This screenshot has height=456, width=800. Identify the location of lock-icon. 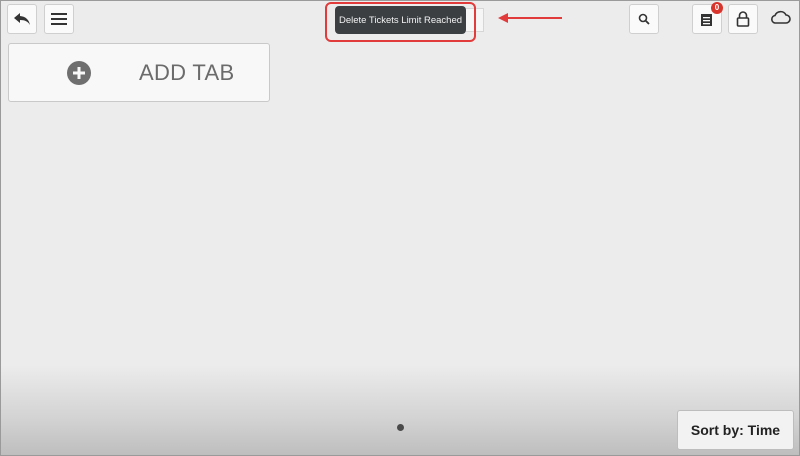
(743, 19).